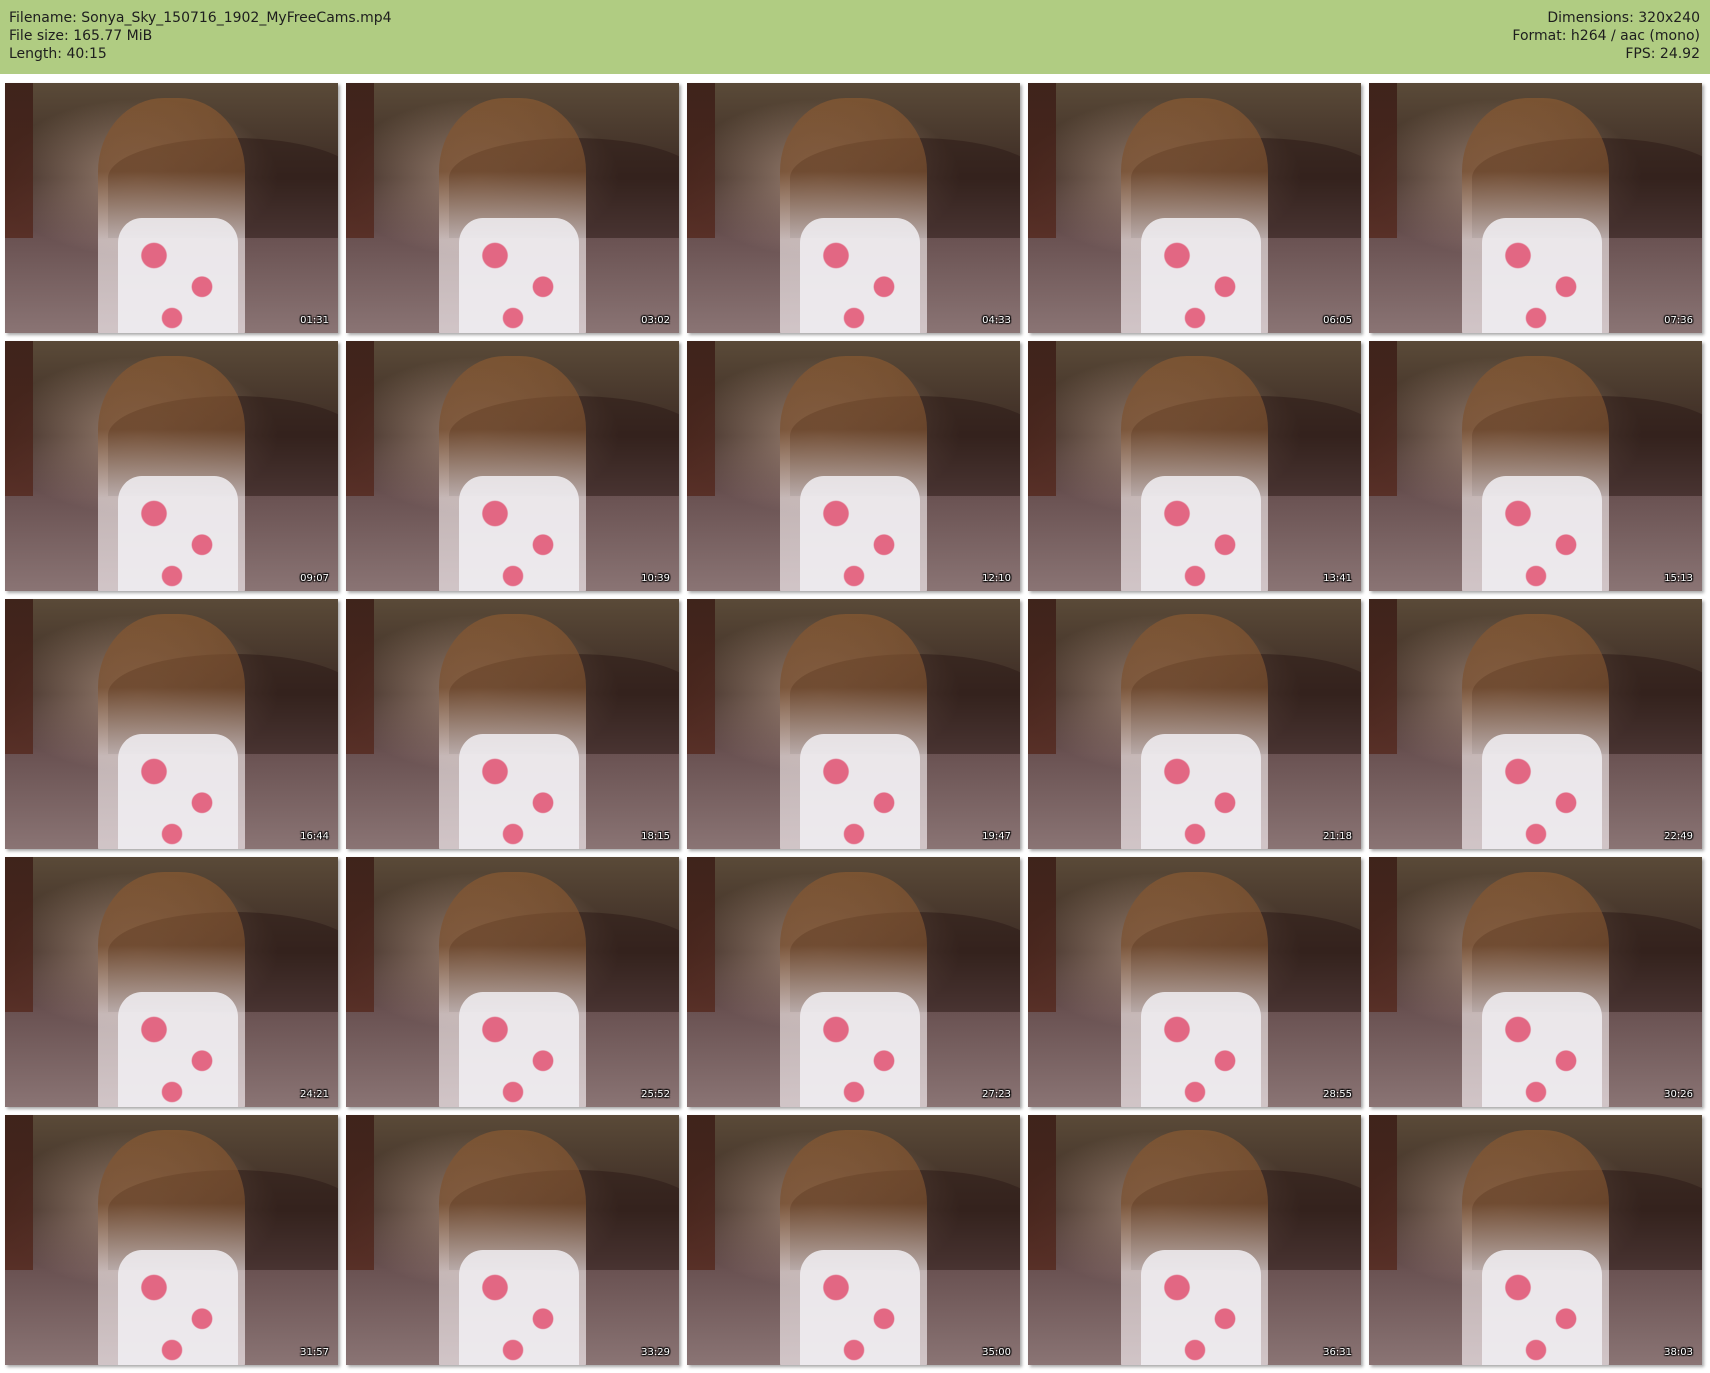 The width and height of the screenshot is (1710, 1373). What do you see at coordinates (655, 1094) in the screenshot?
I see `thumbnail-timestamp: 25:52` at bounding box center [655, 1094].